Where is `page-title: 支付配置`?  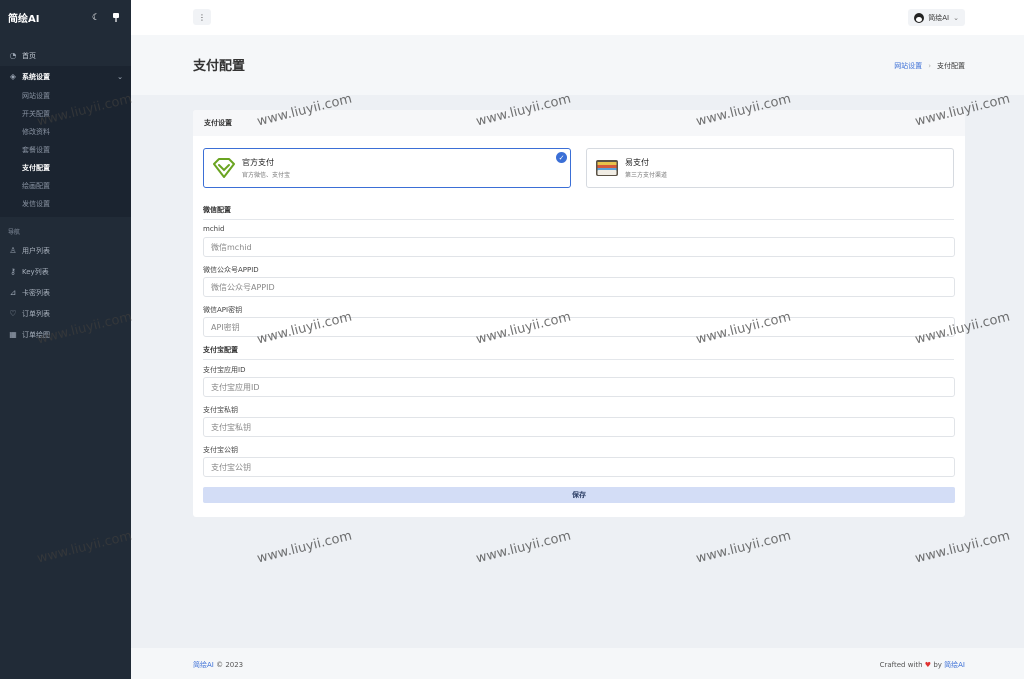 page-title: 支付配置 is located at coordinates (219, 66).